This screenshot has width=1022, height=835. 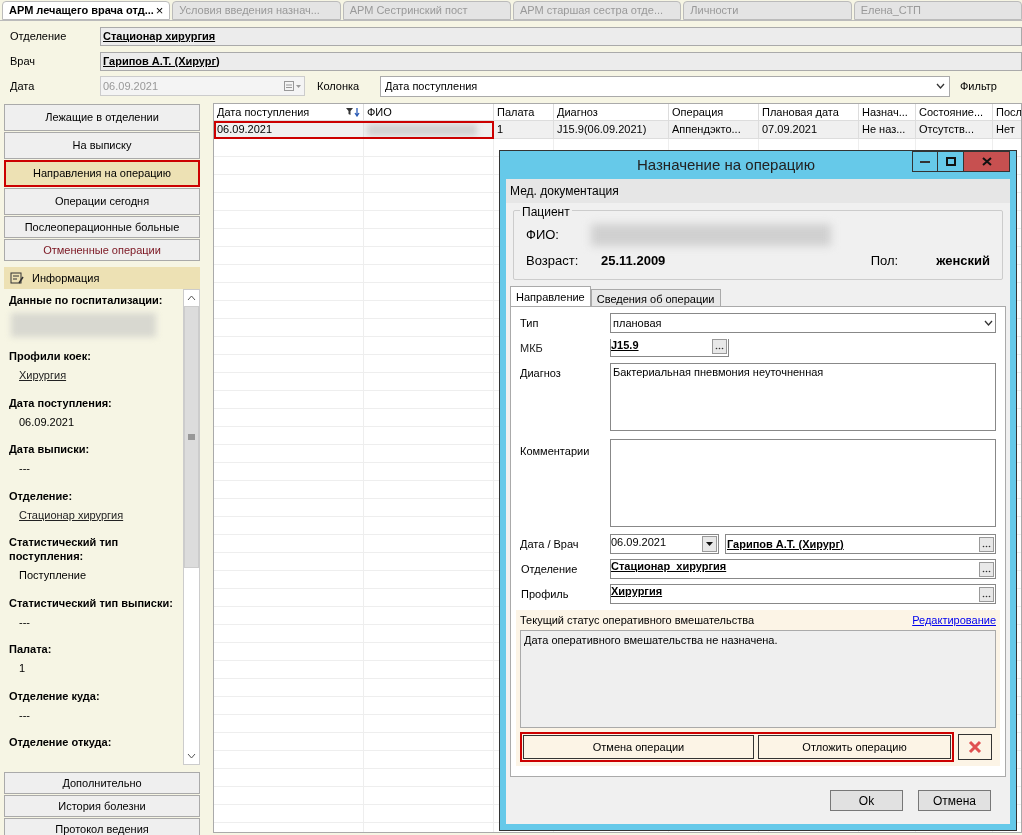 I want to click on field-label: ФИО:, so click(x=543, y=235).